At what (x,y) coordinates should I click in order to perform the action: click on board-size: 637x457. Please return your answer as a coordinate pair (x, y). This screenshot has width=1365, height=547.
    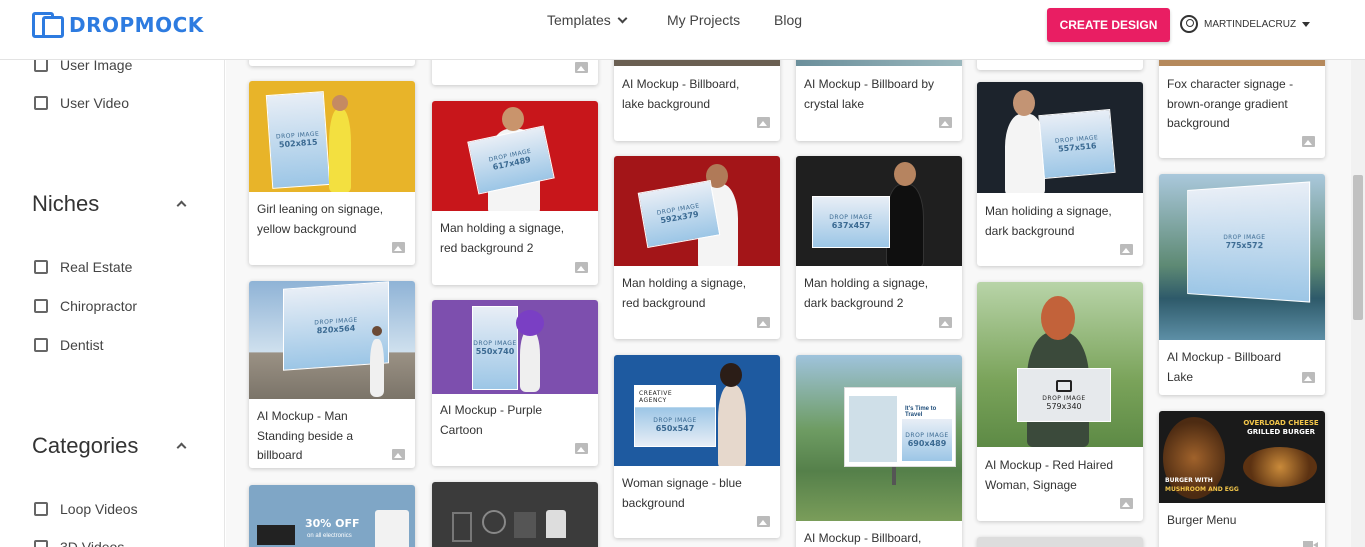
    Looking at the image, I should click on (851, 225).